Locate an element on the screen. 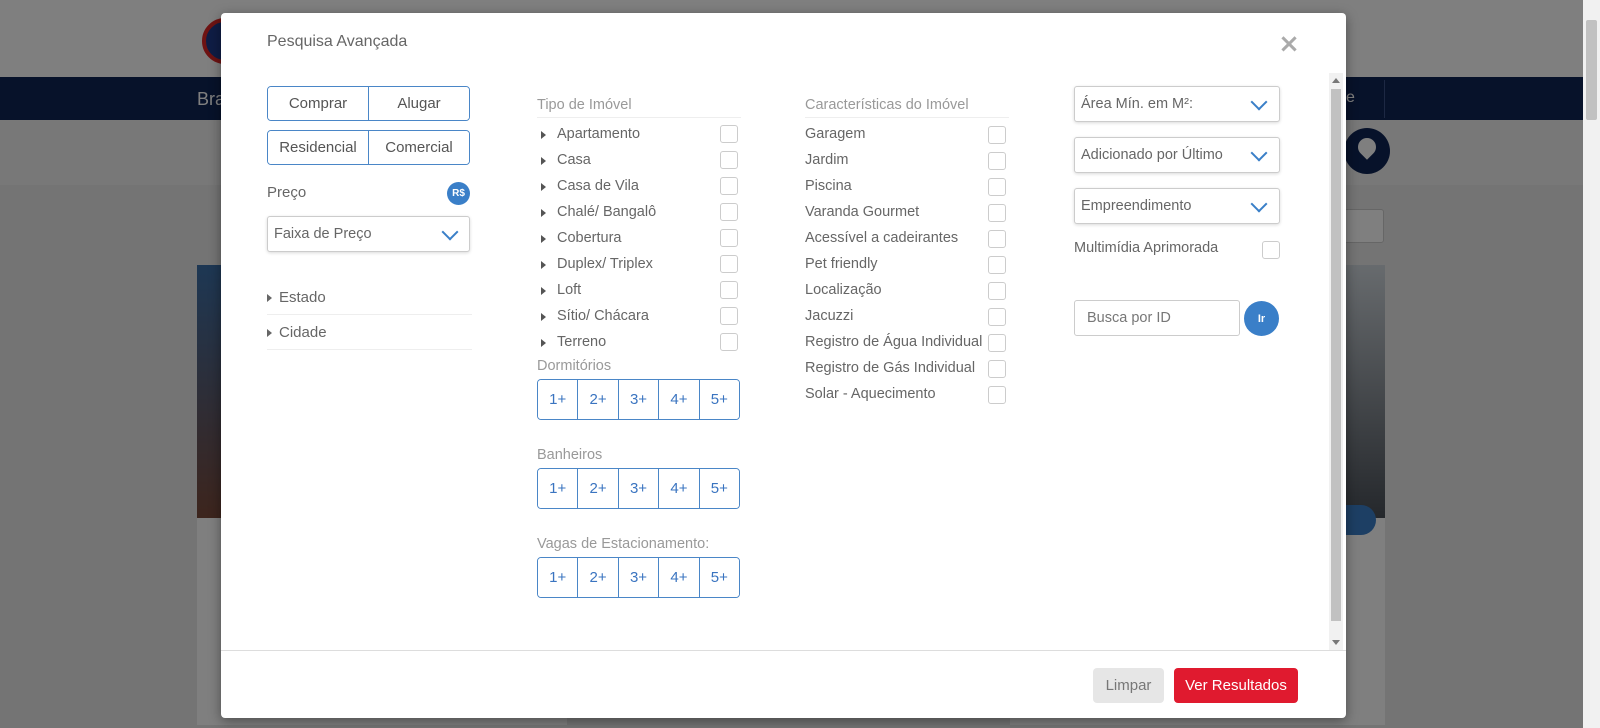 The width and height of the screenshot is (1600, 728). city-accordion: Cidade is located at coordinates (369, 332).